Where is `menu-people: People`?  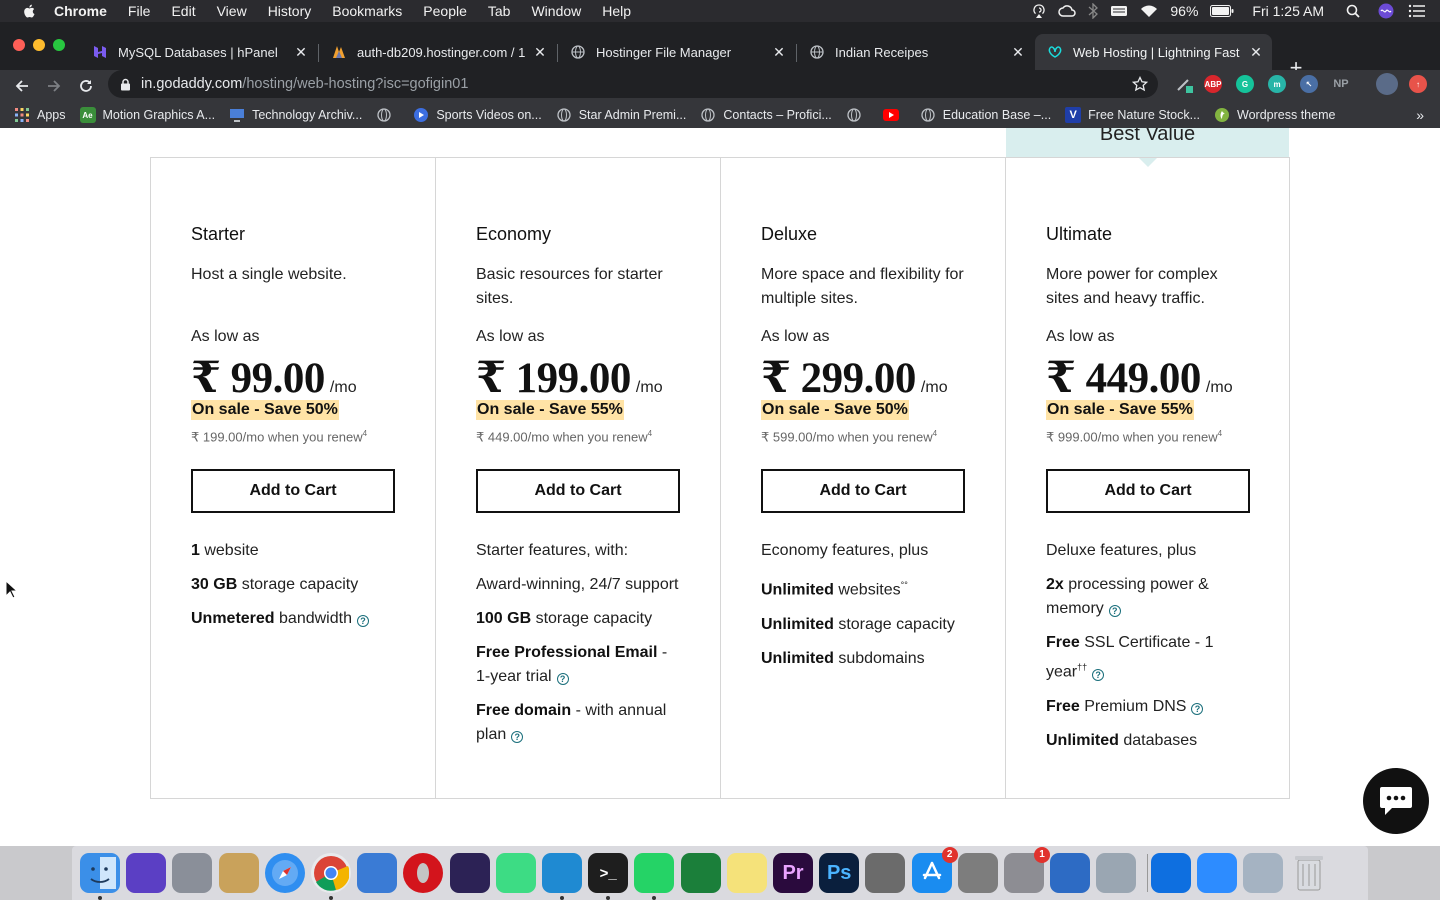 menu-people: People is located at coordinates (445, 11).